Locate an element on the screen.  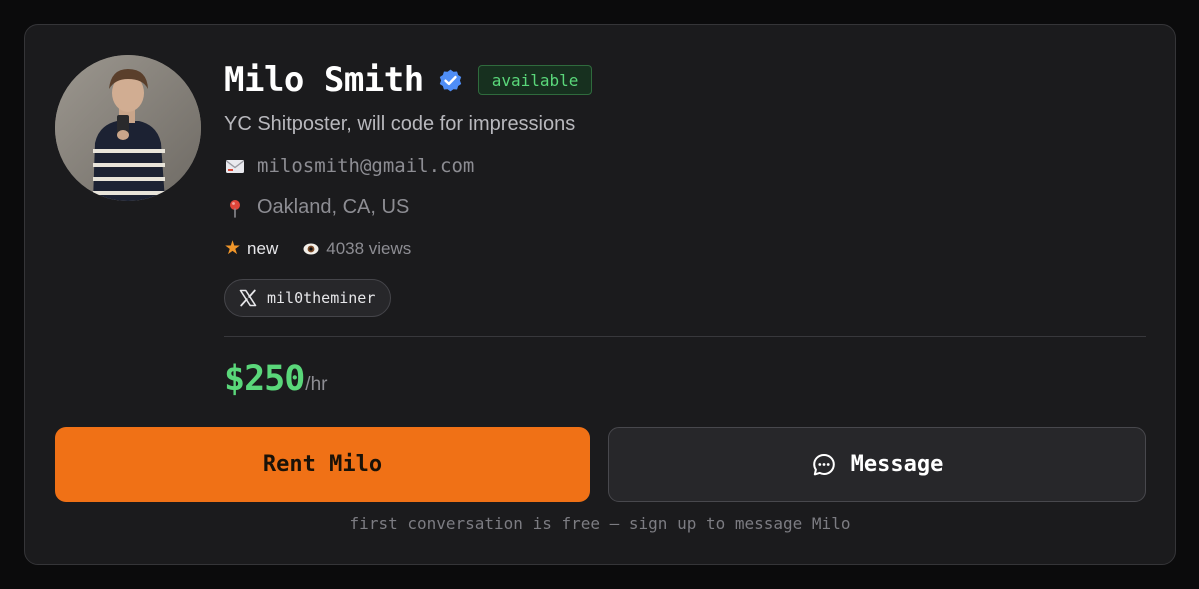
profile-tagline: YC Shitposter, will code for impressions is located at coordinates (400, 124).